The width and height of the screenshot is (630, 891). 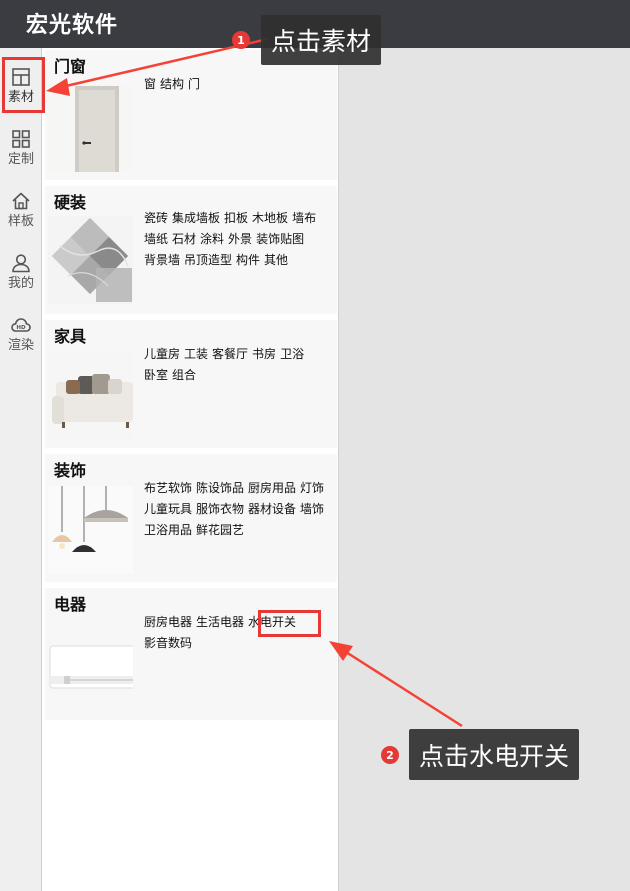 What do you see at coordinates (156, 218) in the screenshot?
I see `link-tile: 瓷砖` at bounding box center [156, 218].